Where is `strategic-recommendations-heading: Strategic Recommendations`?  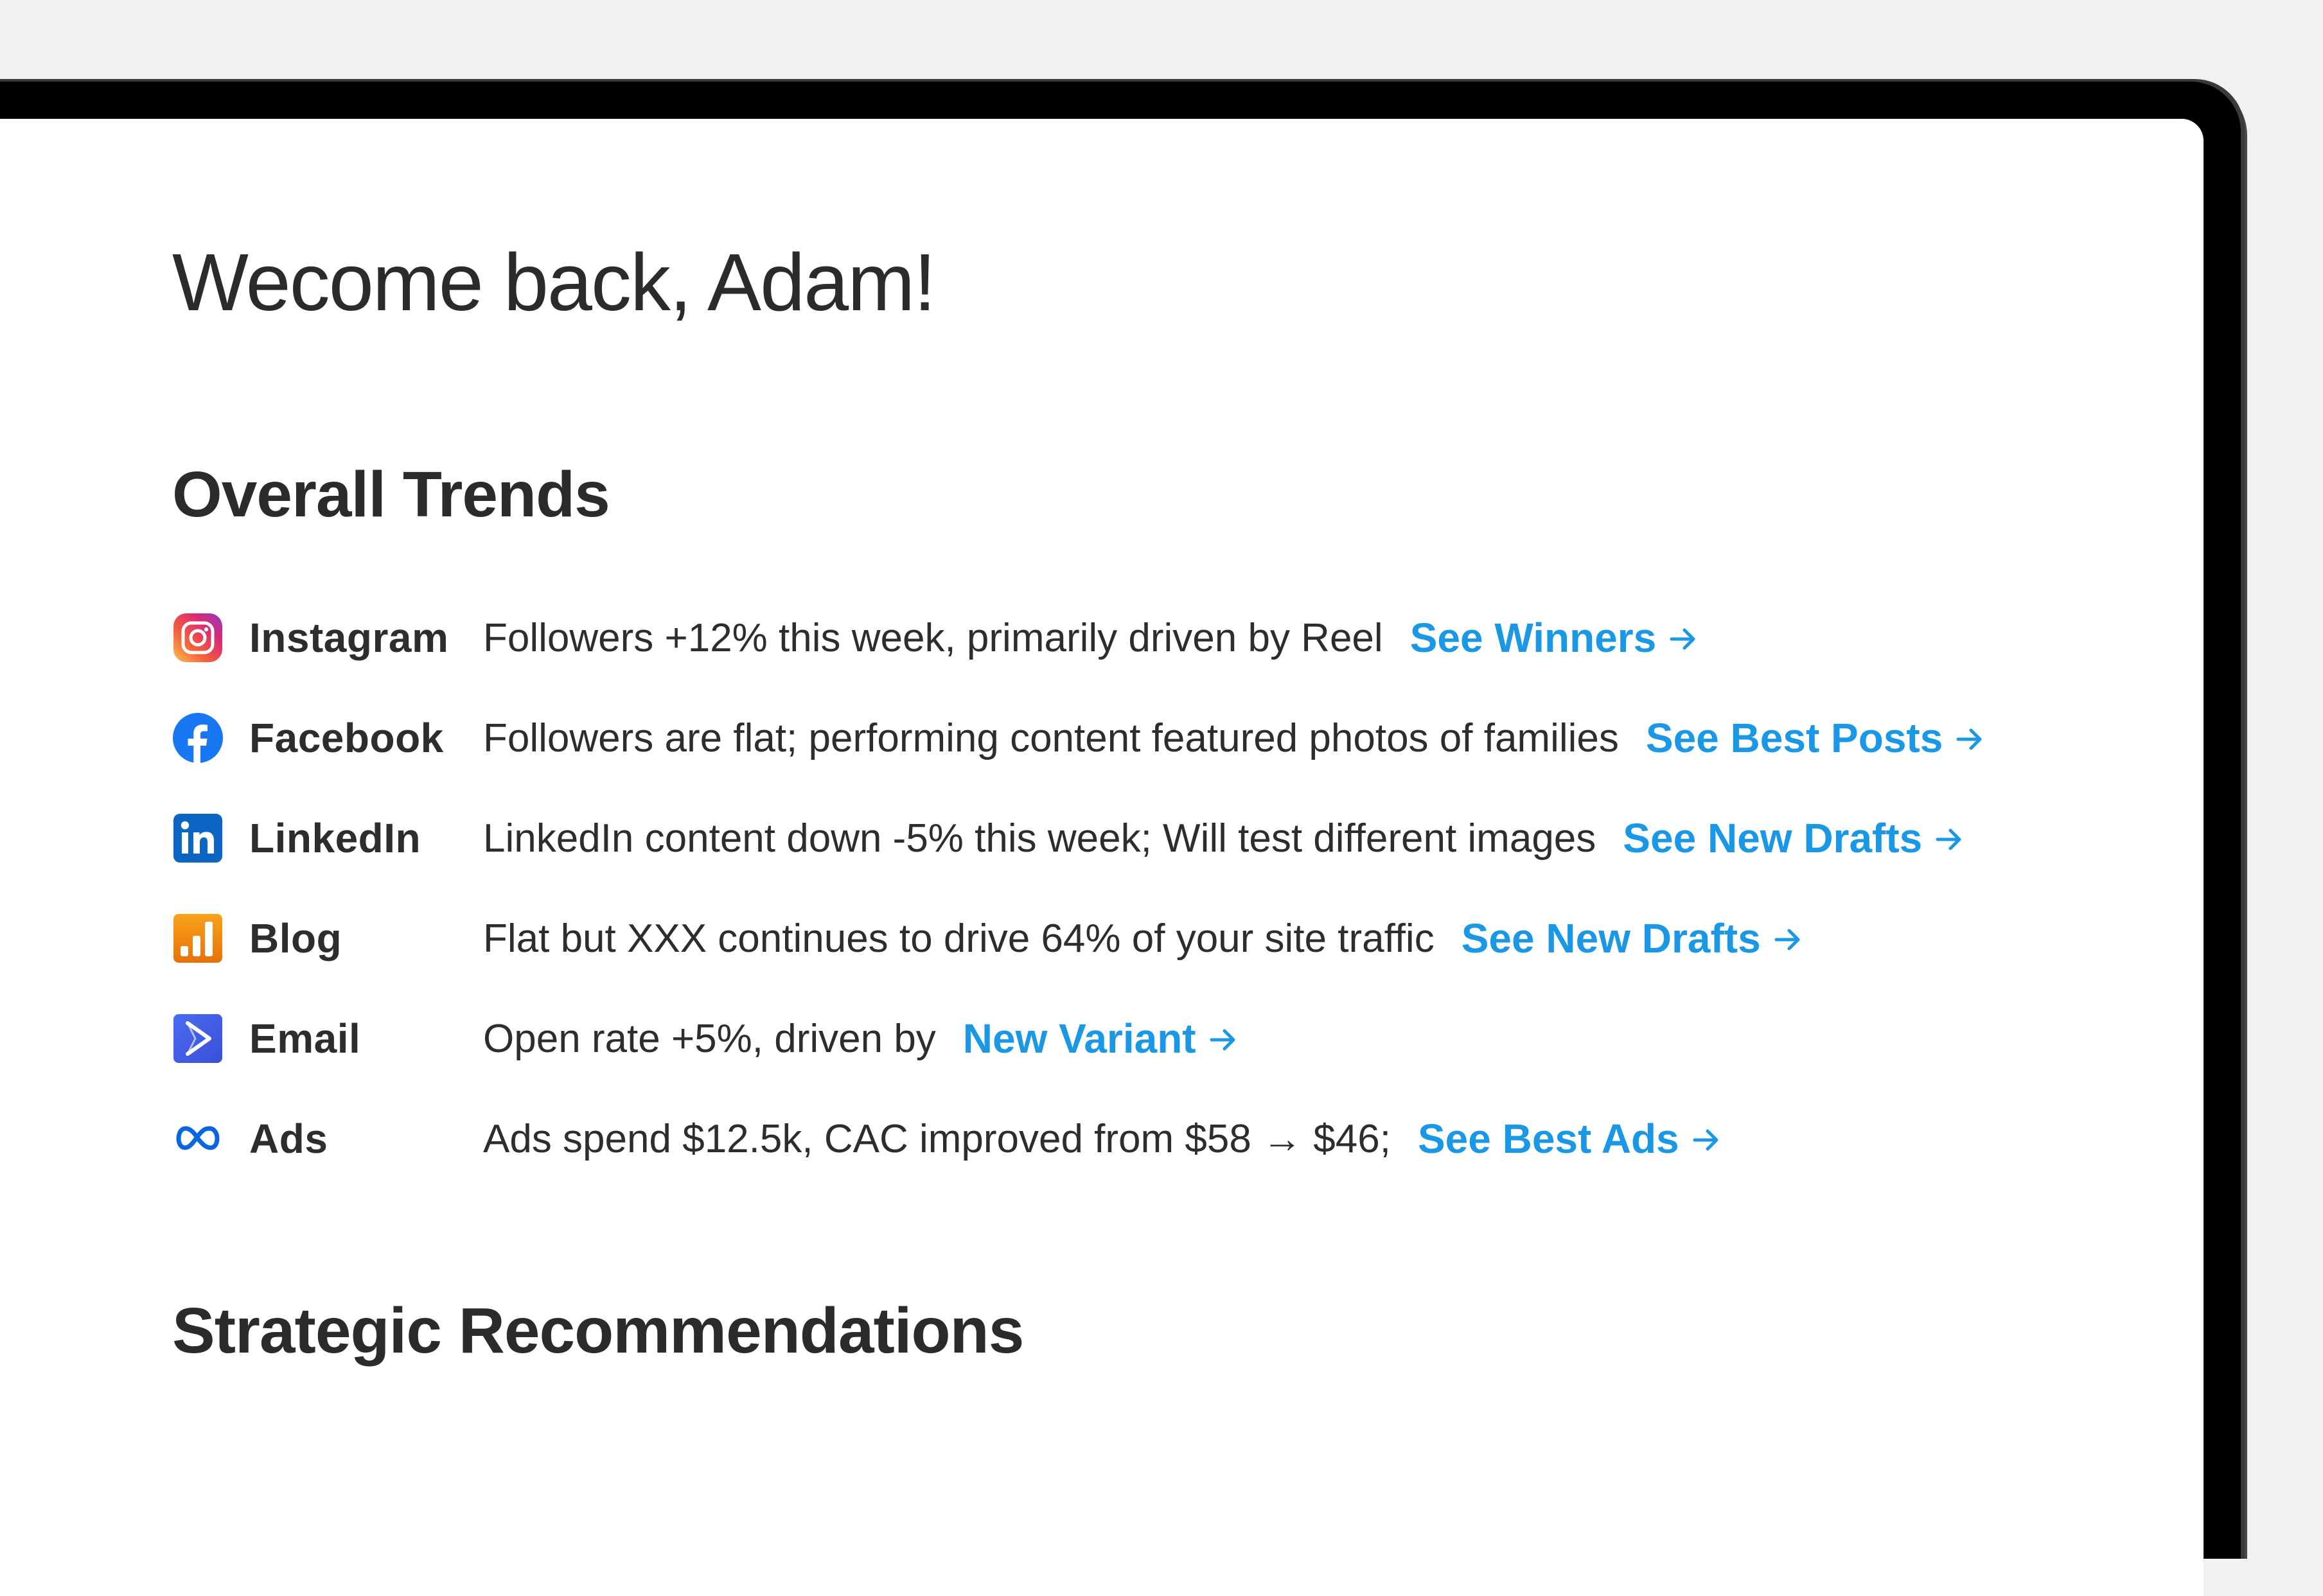
strategic-recommendations-heading: Strategic Recommendations is located at coordinates (598, 1331).